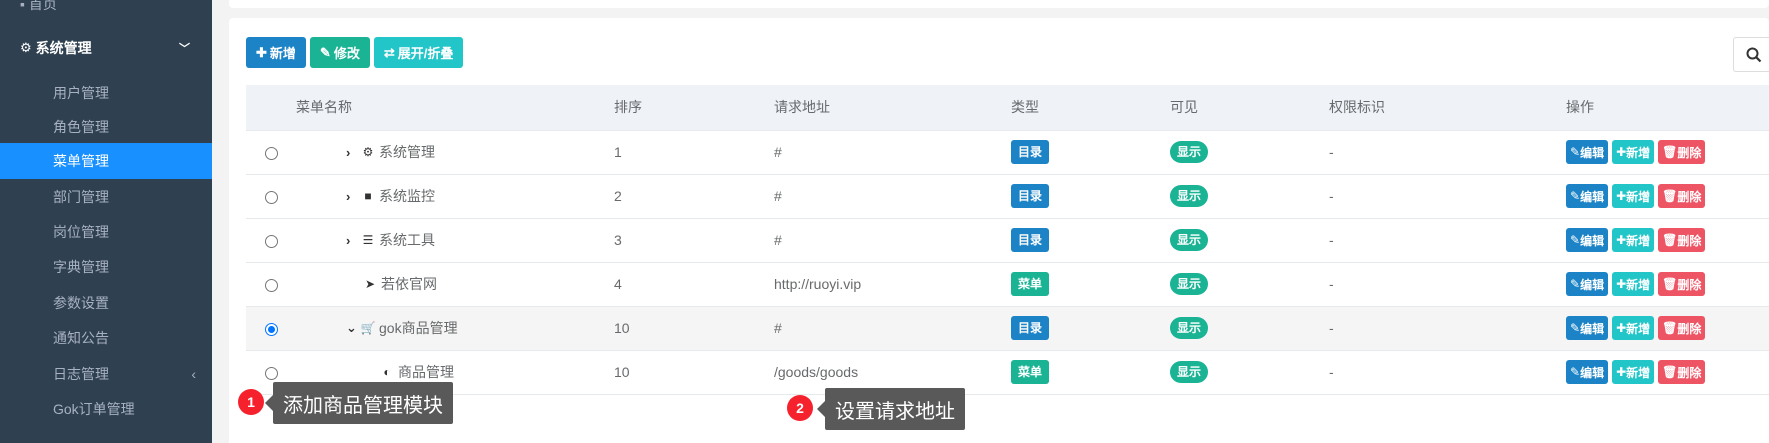 The height and width of the screenshot is (443, 1769). I want to click on cart-icon: 🛒, so click(368, 328).